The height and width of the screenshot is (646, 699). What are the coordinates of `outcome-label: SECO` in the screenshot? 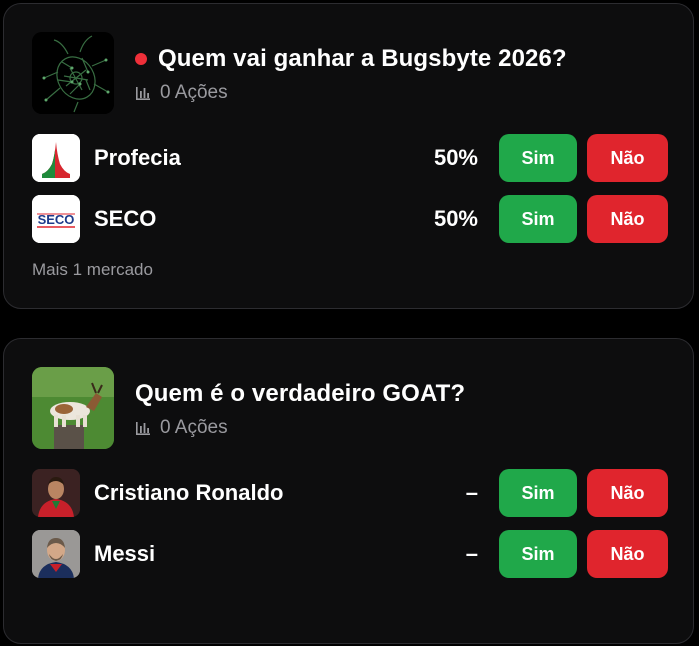 It's located at (125, 218).